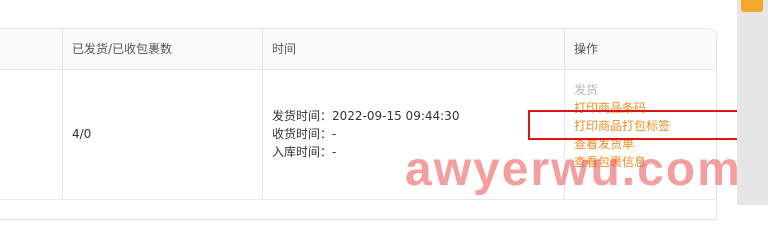 The width and height of the screenshot is (768, 240). What do you see at coordinates (284, 49) in the screenshot?
I see `header-time: 时间` at bounding box center [284, 49].